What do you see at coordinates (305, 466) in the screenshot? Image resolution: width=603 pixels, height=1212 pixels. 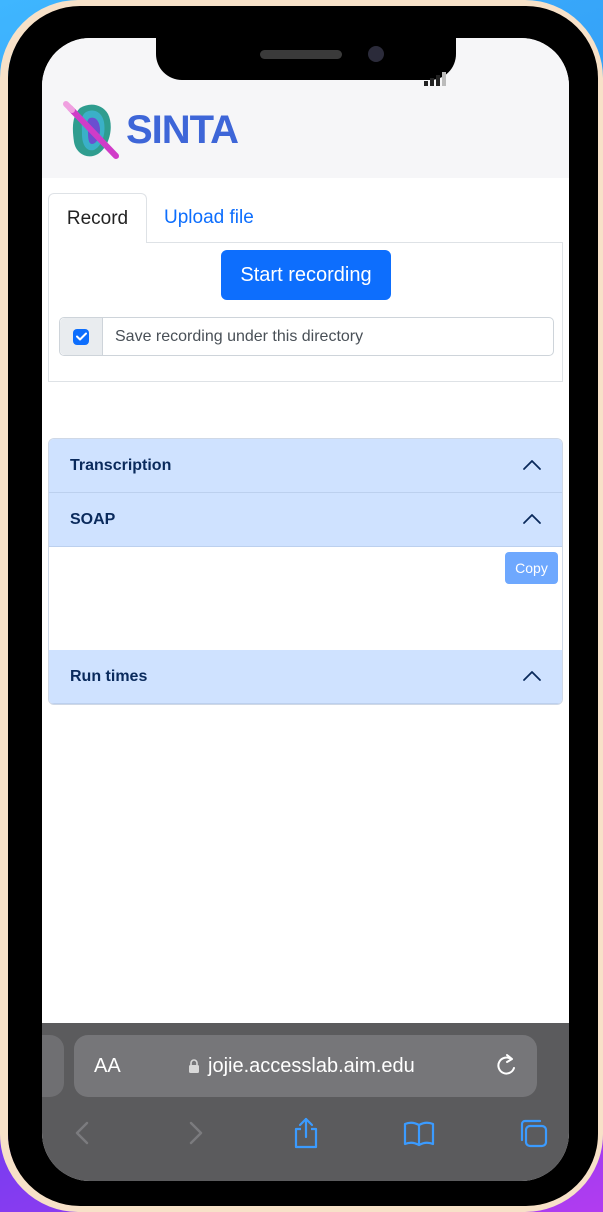 I see `accordion-header-transcription: Transcription` at bounding box center [305, 466].